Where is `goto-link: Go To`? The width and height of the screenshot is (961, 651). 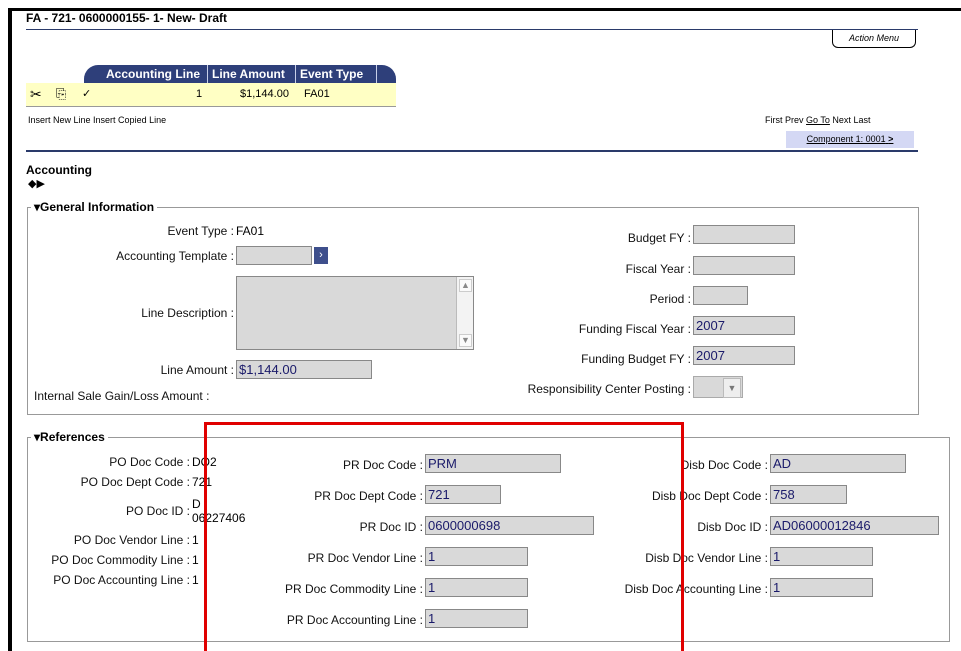
goto-link: Go To is located at coordinates (818, 120).